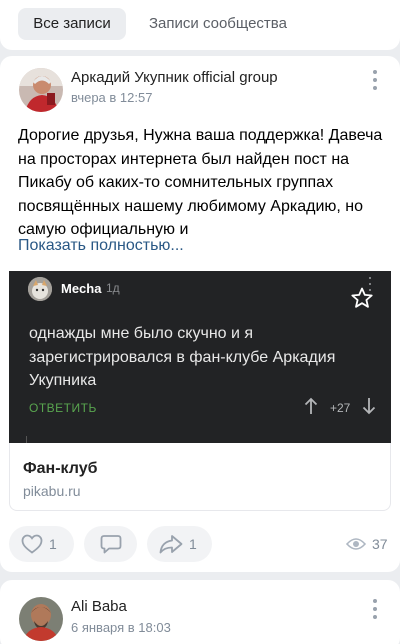 The width and height of the screenshot is (400, 644). Describe the element at coordinates (367, 544) in the screenshot. I see `views-counter: 37` at that location.